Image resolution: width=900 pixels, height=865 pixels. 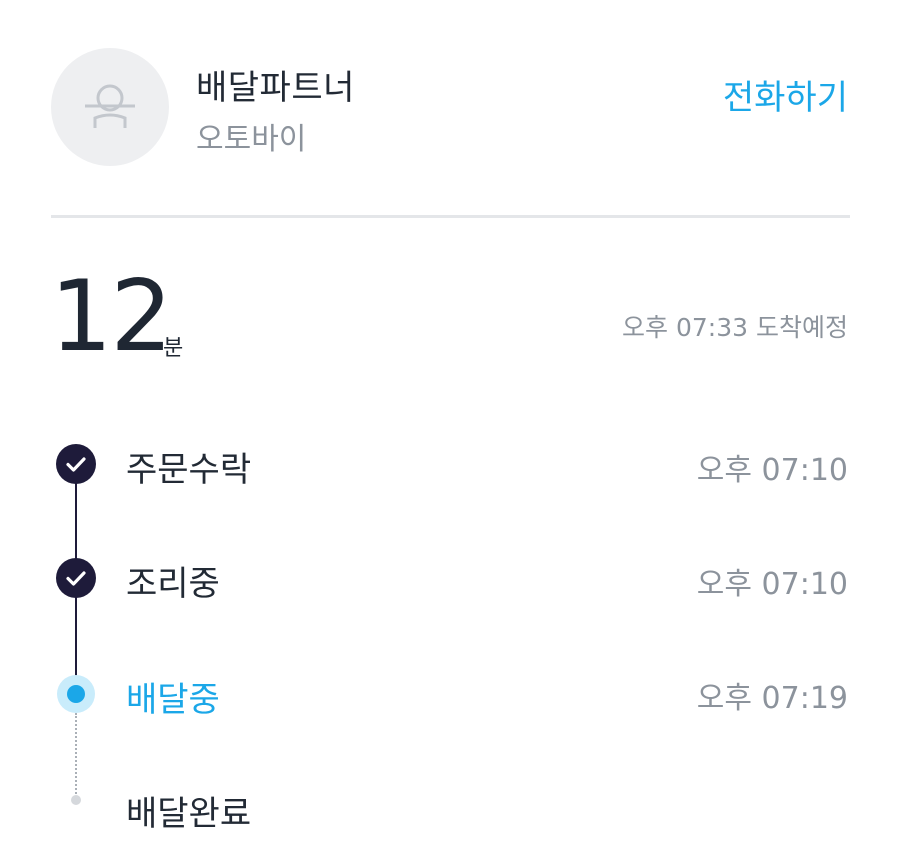 What do you see at coordinates (189, 814) in the screenshot?
I see `step-label-delivered: 배달완료` at bounding box center [189, 814].